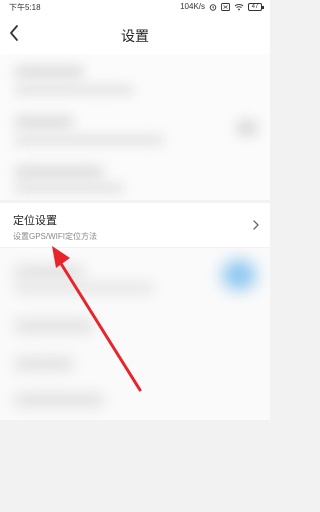  Describe the element at coordinates (135, 225) in the screenshot. I see `location-settings-item: 定位设置 设置GPS/WIFI定位方法` at that location.